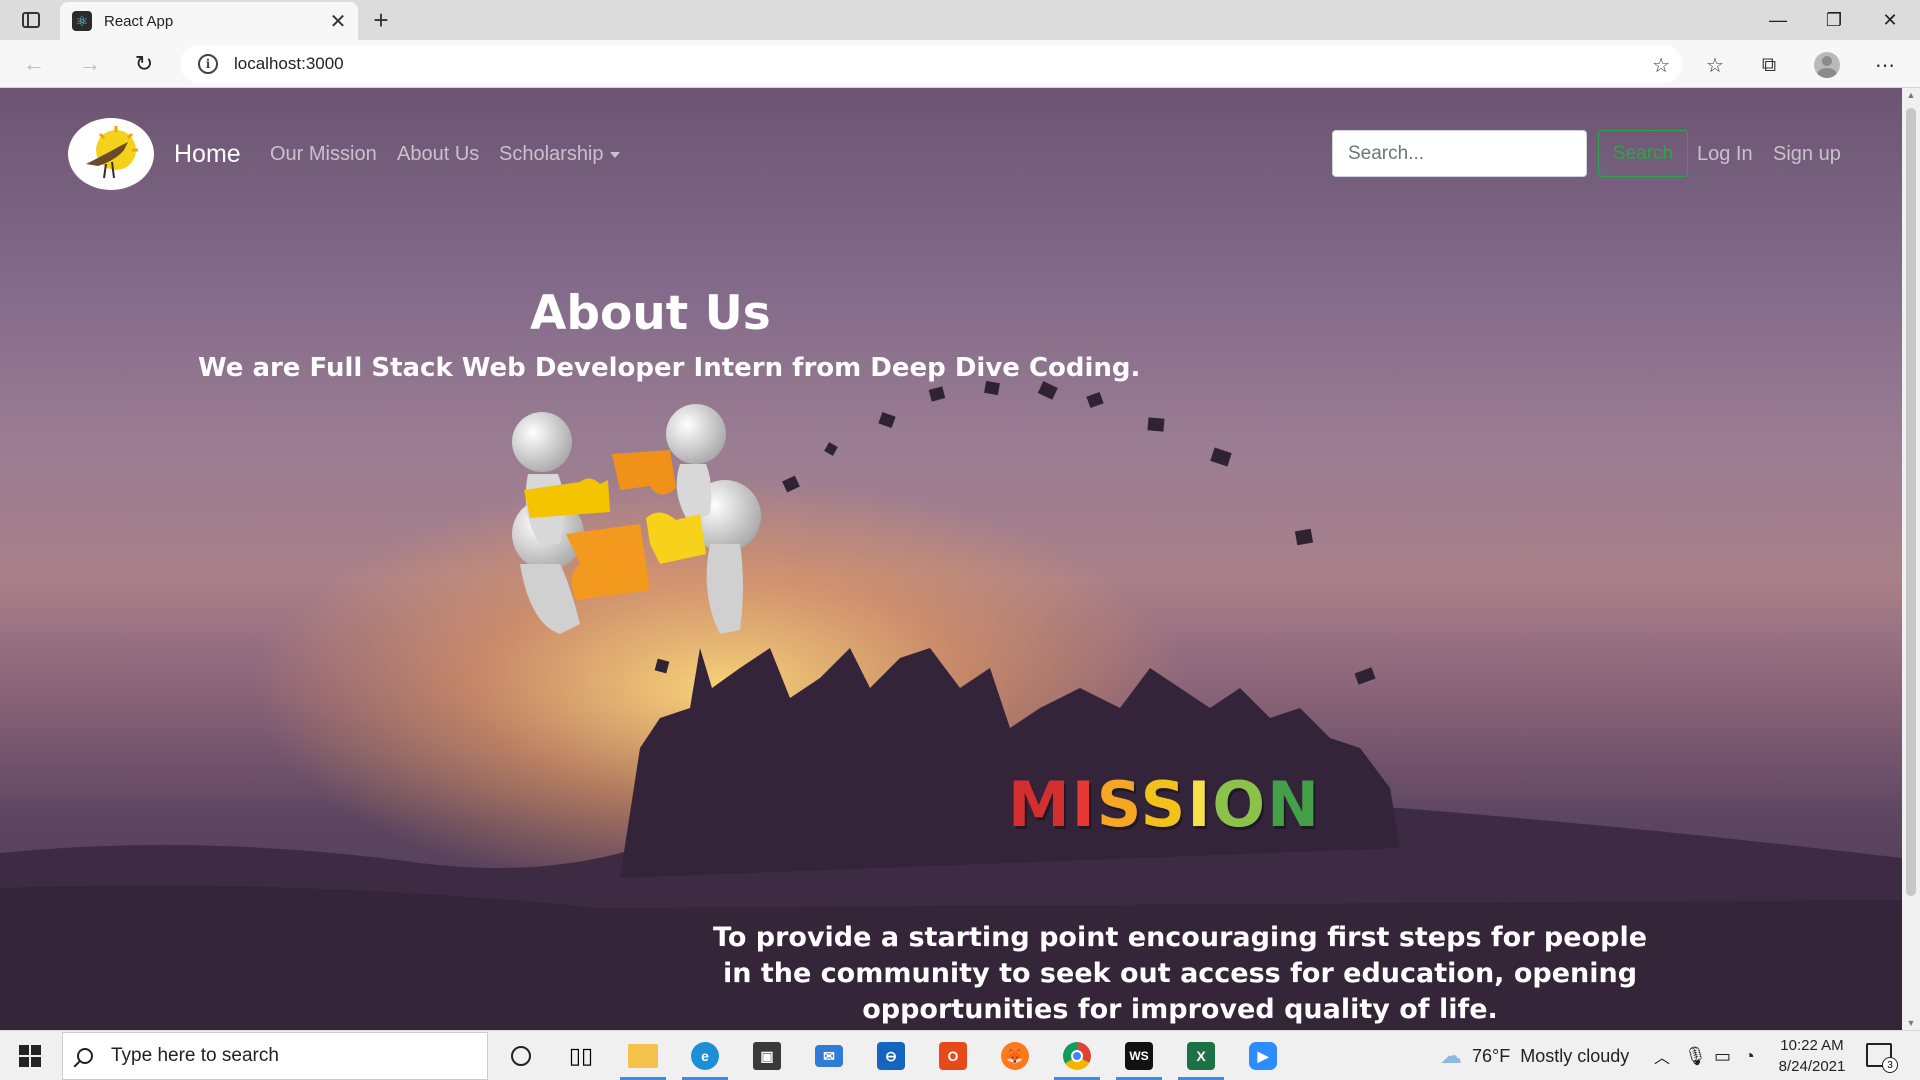 The image size is (1920, 1080). I want to click on app-icon: ⊖, so click(891, 1056).